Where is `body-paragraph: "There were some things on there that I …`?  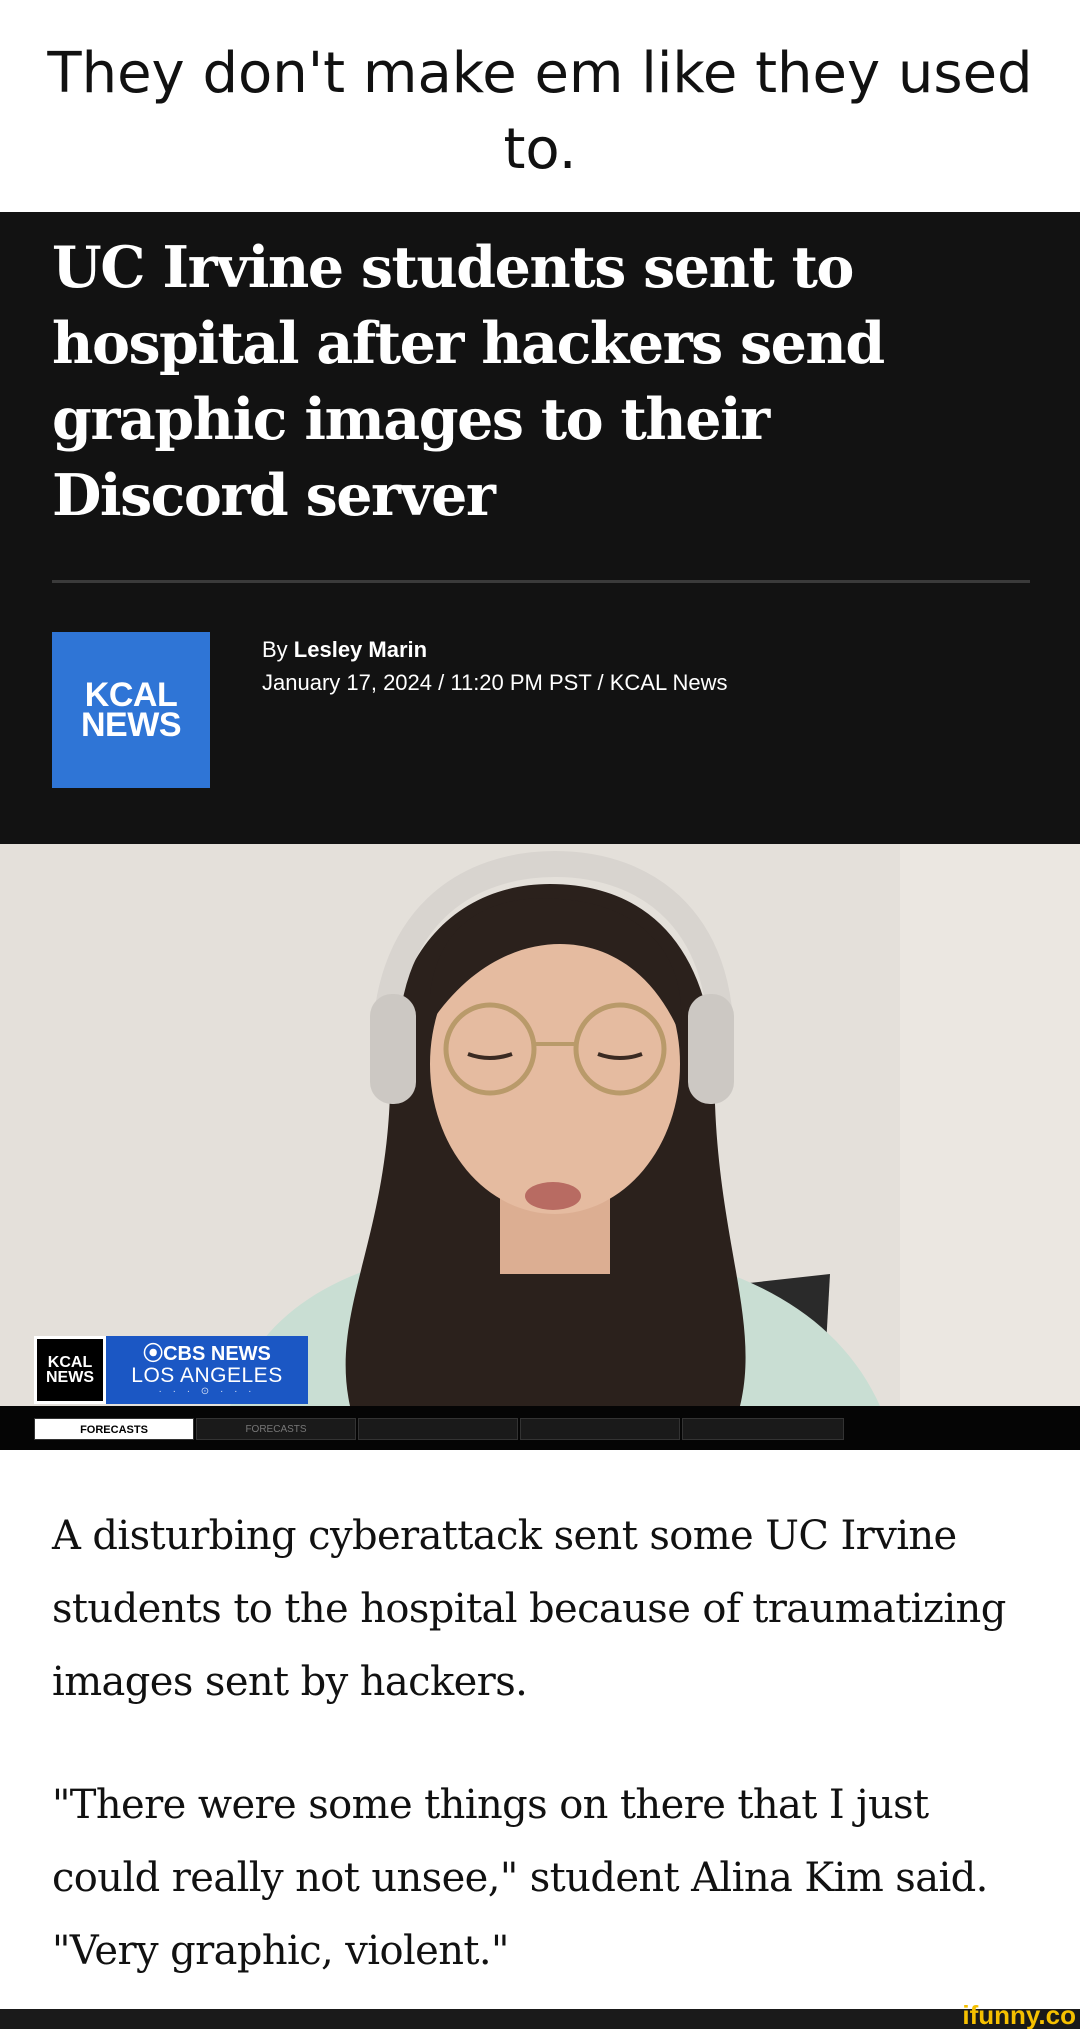 body-paragraph: "There were some things on there that I … is located at coordinates (520, 1878).